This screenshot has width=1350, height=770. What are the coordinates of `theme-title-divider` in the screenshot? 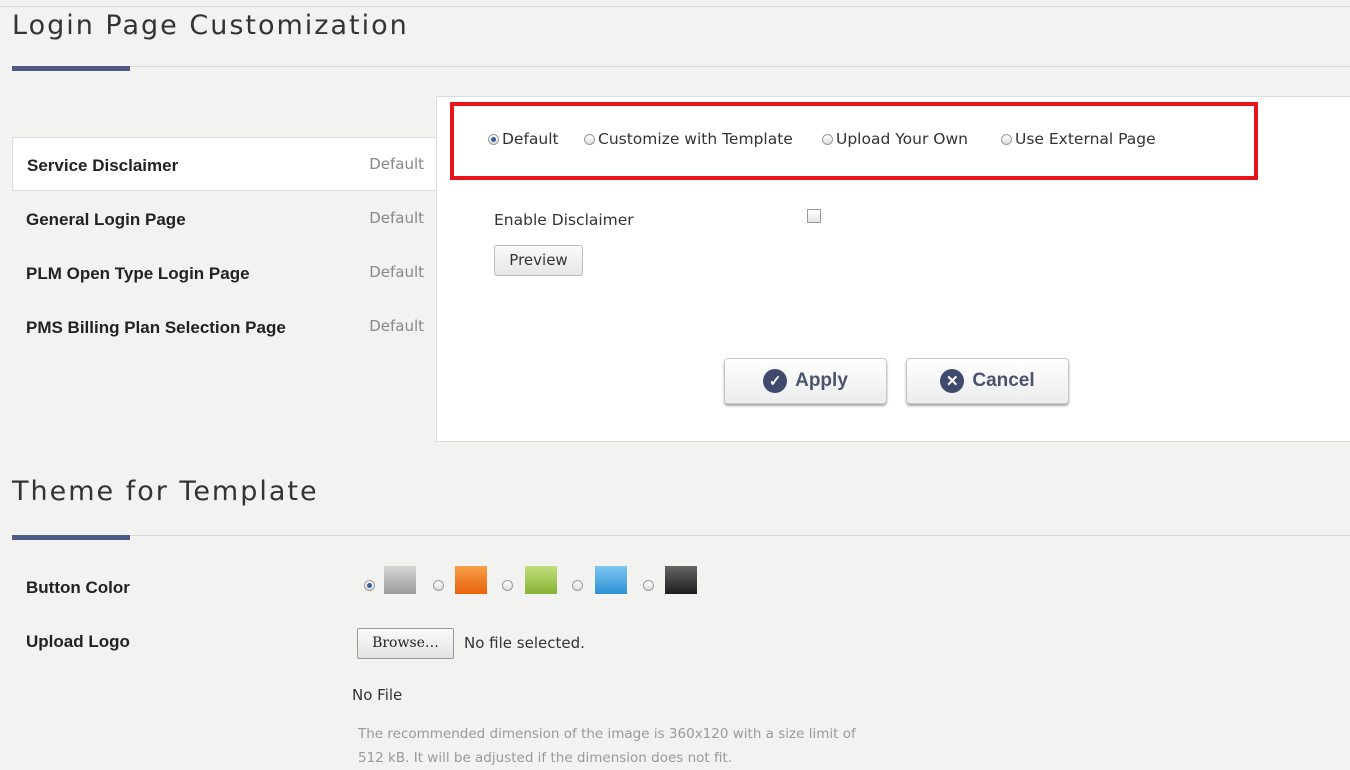 It's located at (681, 535).